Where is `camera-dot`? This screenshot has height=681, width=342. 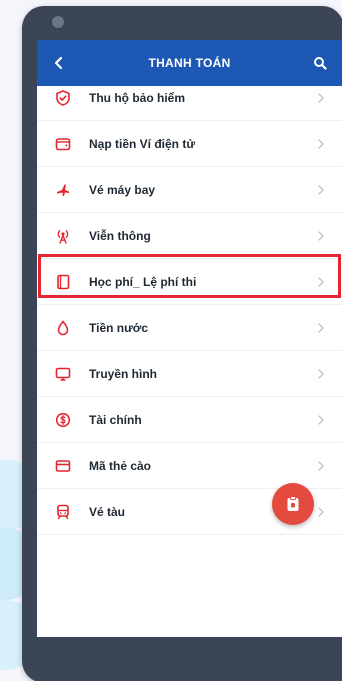 camera-dot is located at coordinates (58, 22).